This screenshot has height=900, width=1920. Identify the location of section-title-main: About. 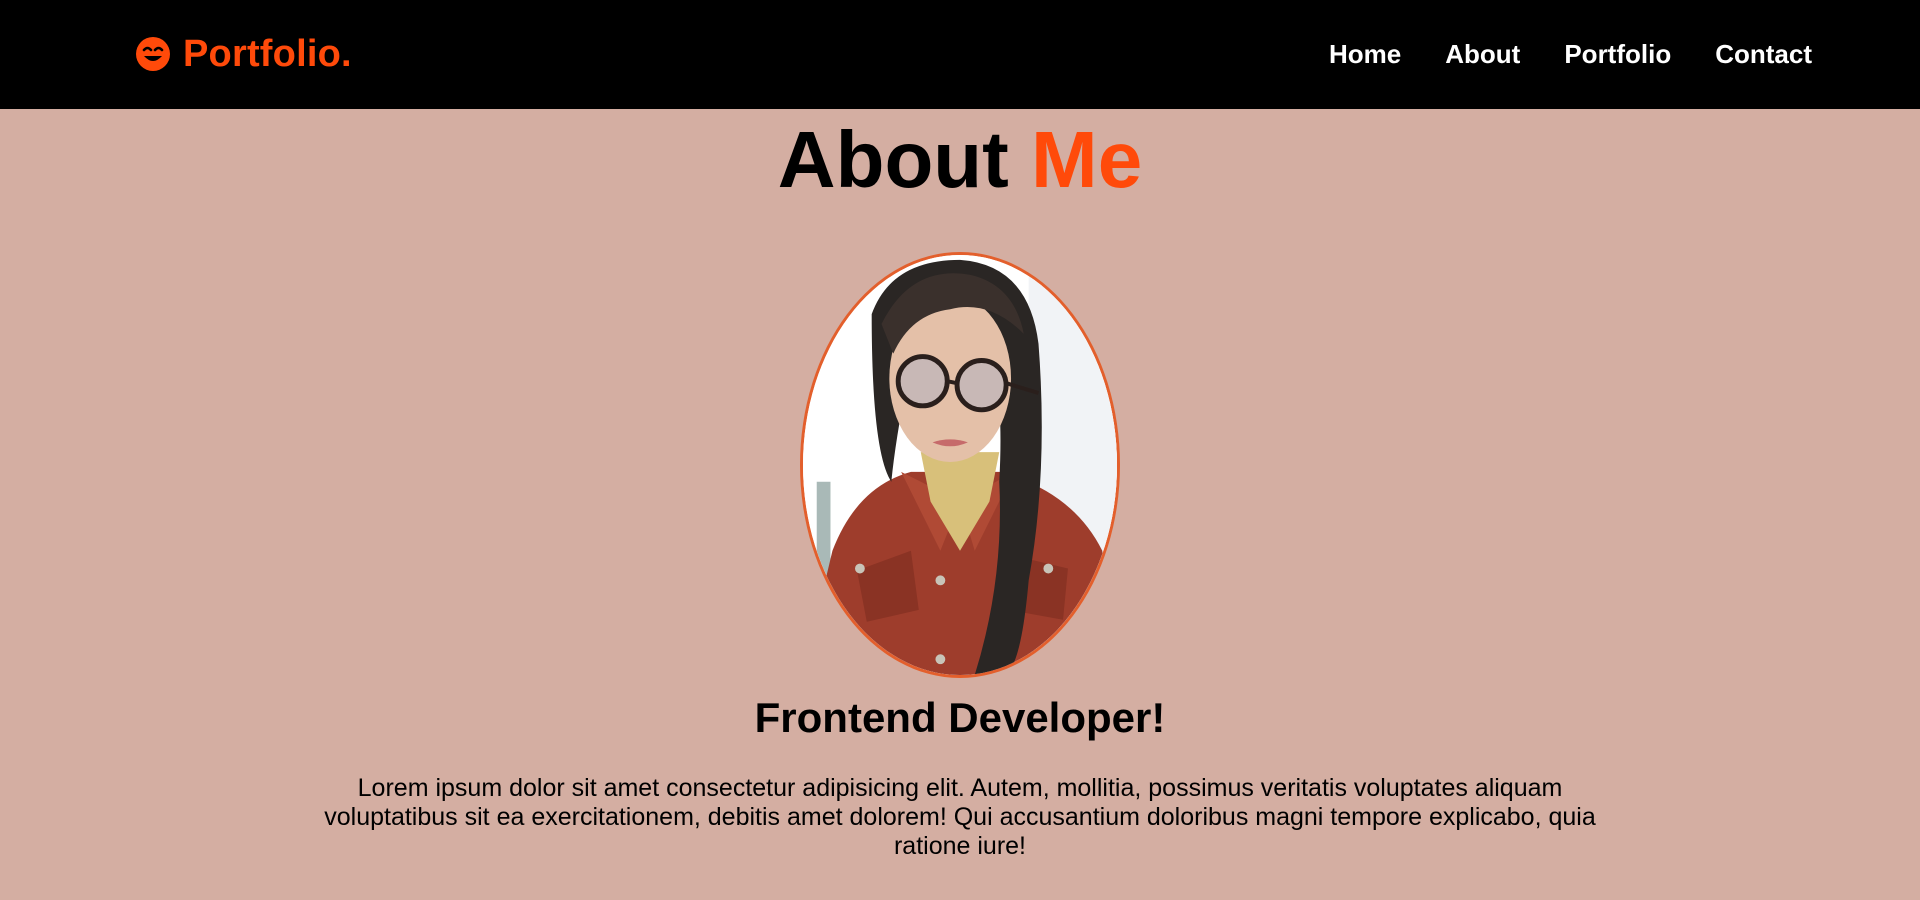
(893, 159).